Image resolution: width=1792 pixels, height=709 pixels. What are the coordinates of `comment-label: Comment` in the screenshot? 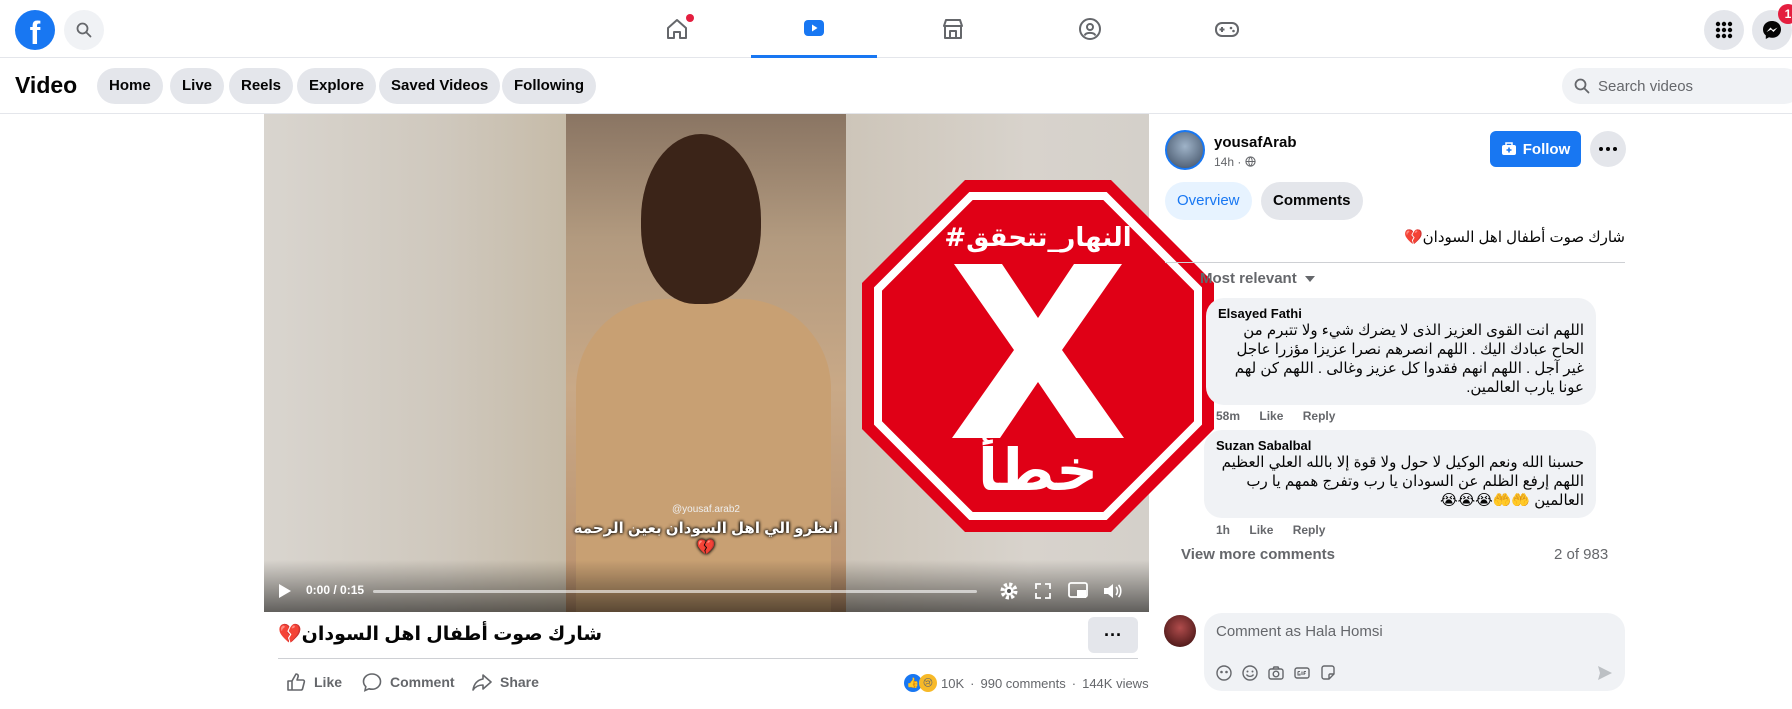 It's located at (422, 682).